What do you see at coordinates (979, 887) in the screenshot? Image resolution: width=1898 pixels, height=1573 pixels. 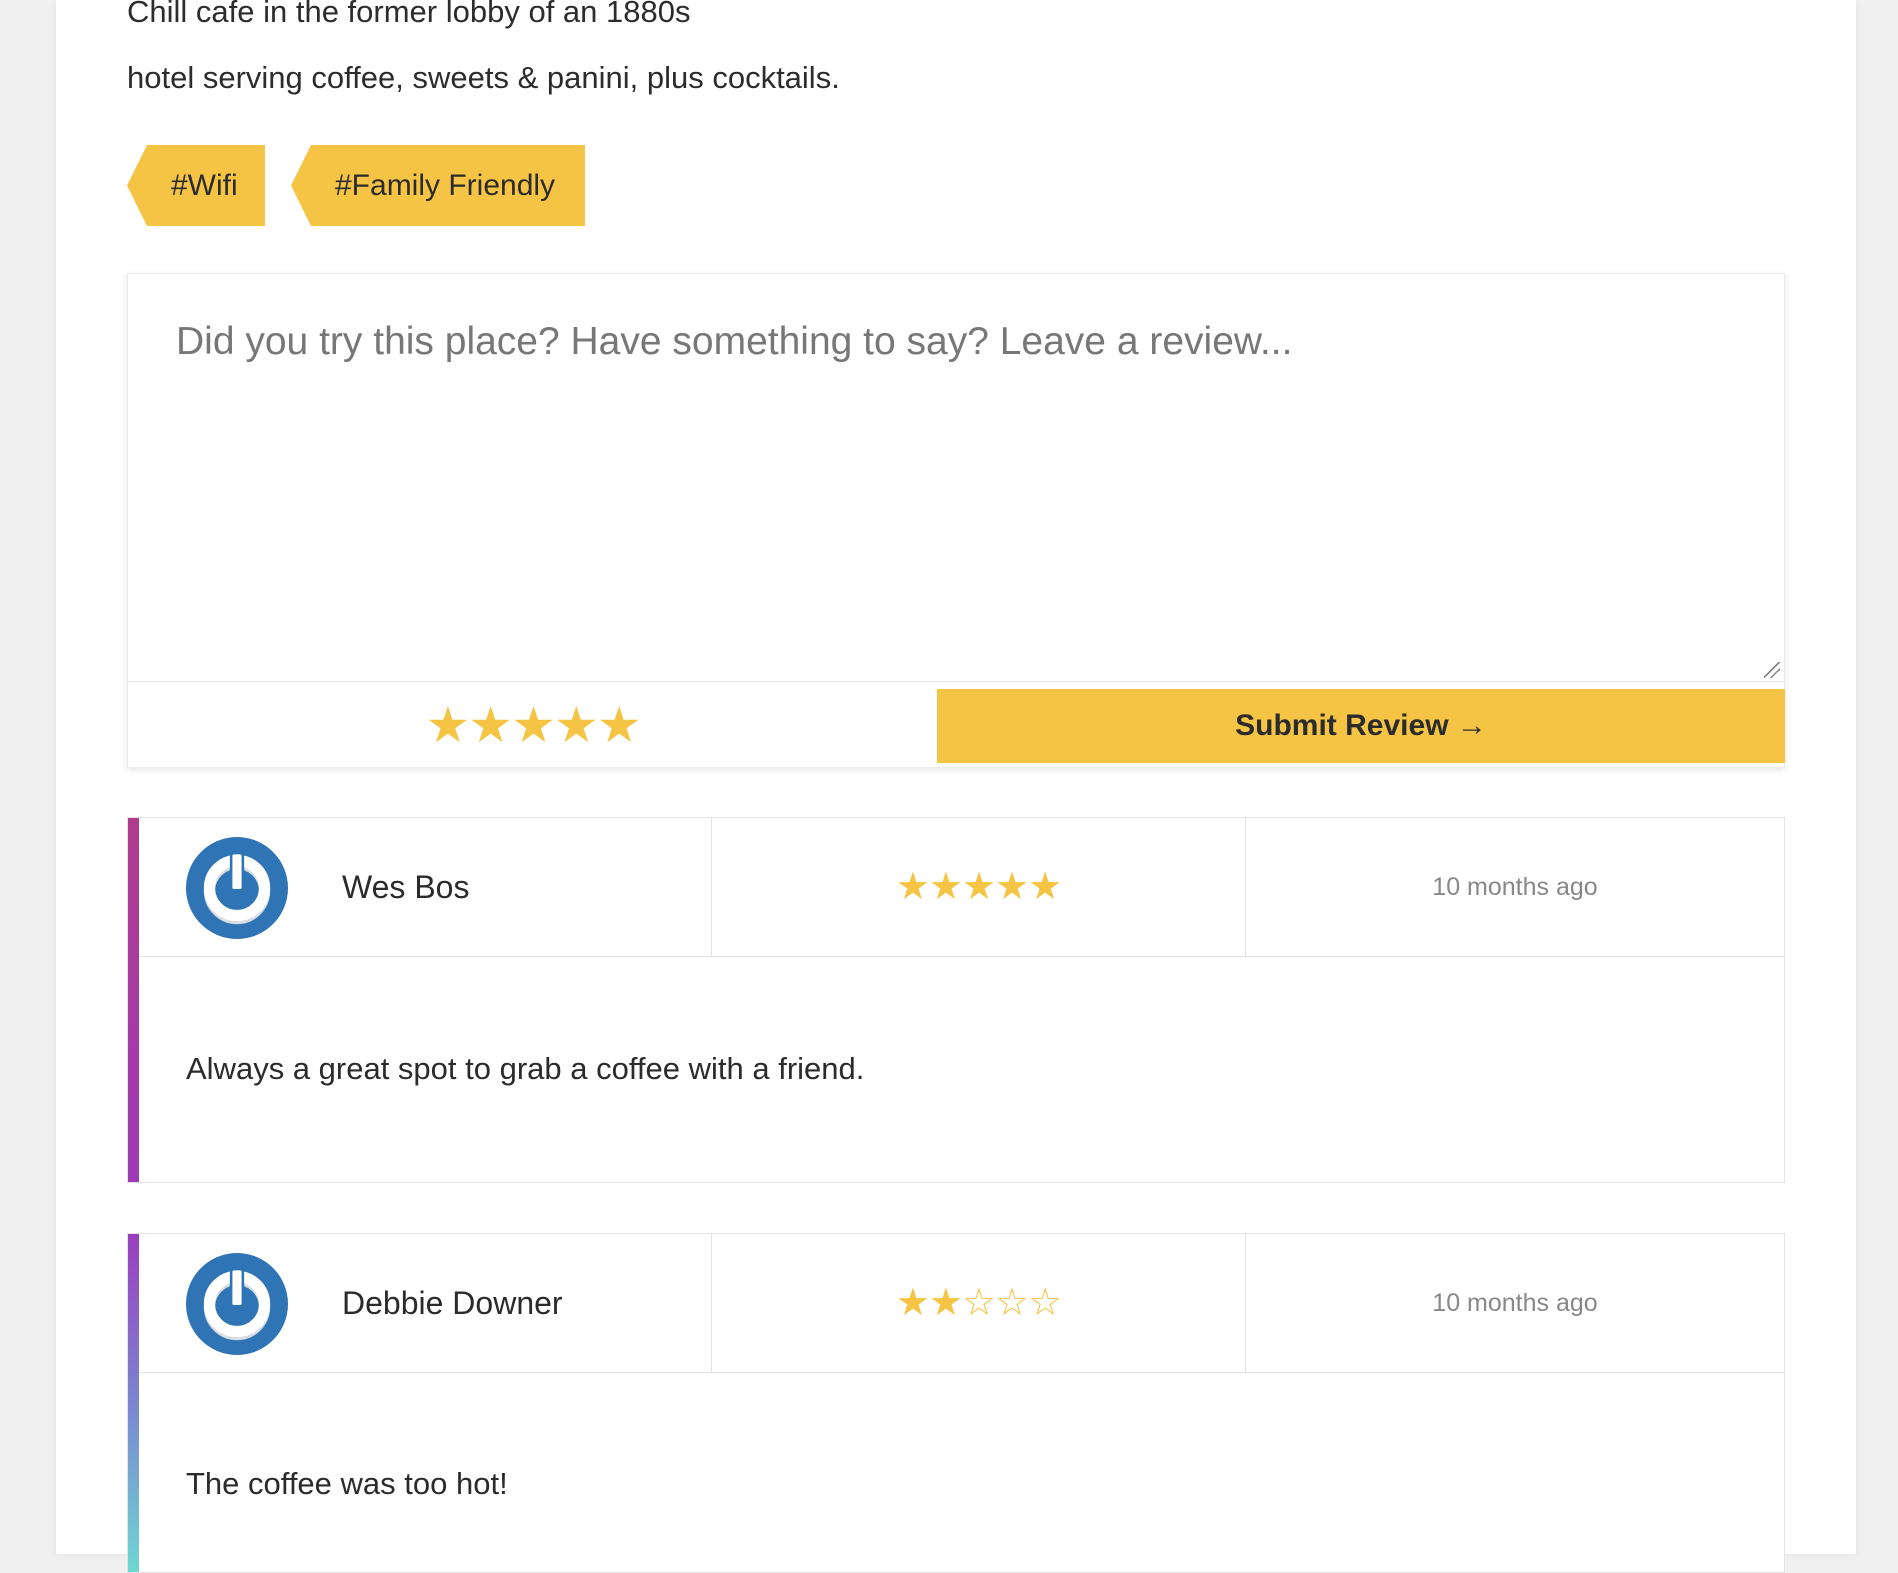 I see `review-rating-stars: ★★★★★` at bounding box center [979, 887].